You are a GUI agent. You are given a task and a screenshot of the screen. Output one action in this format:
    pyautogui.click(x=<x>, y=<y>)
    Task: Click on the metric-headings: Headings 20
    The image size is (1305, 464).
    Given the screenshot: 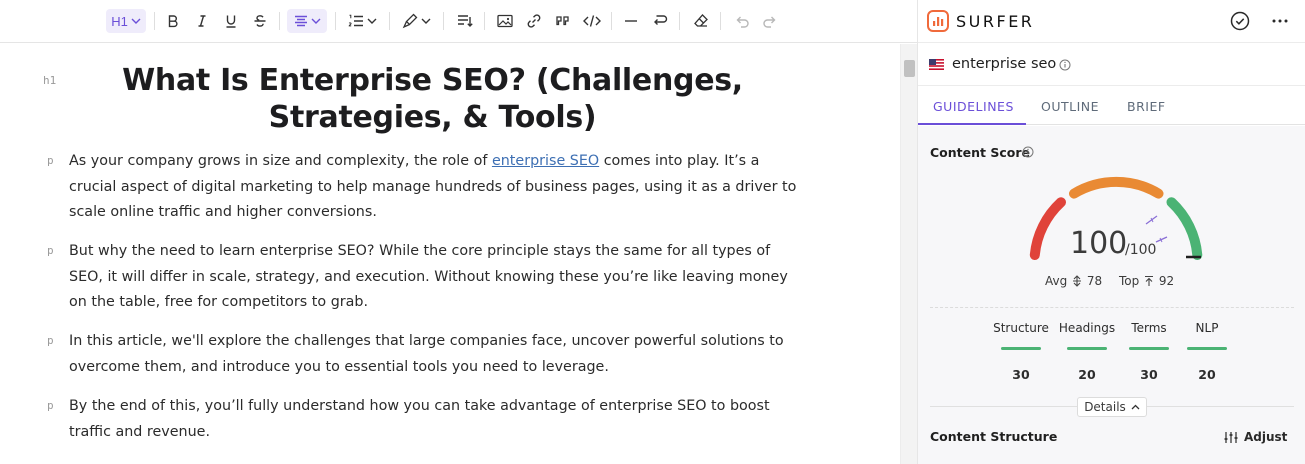 What is the action you would take?
    pyautogui.click(x=1087, y=351)
    